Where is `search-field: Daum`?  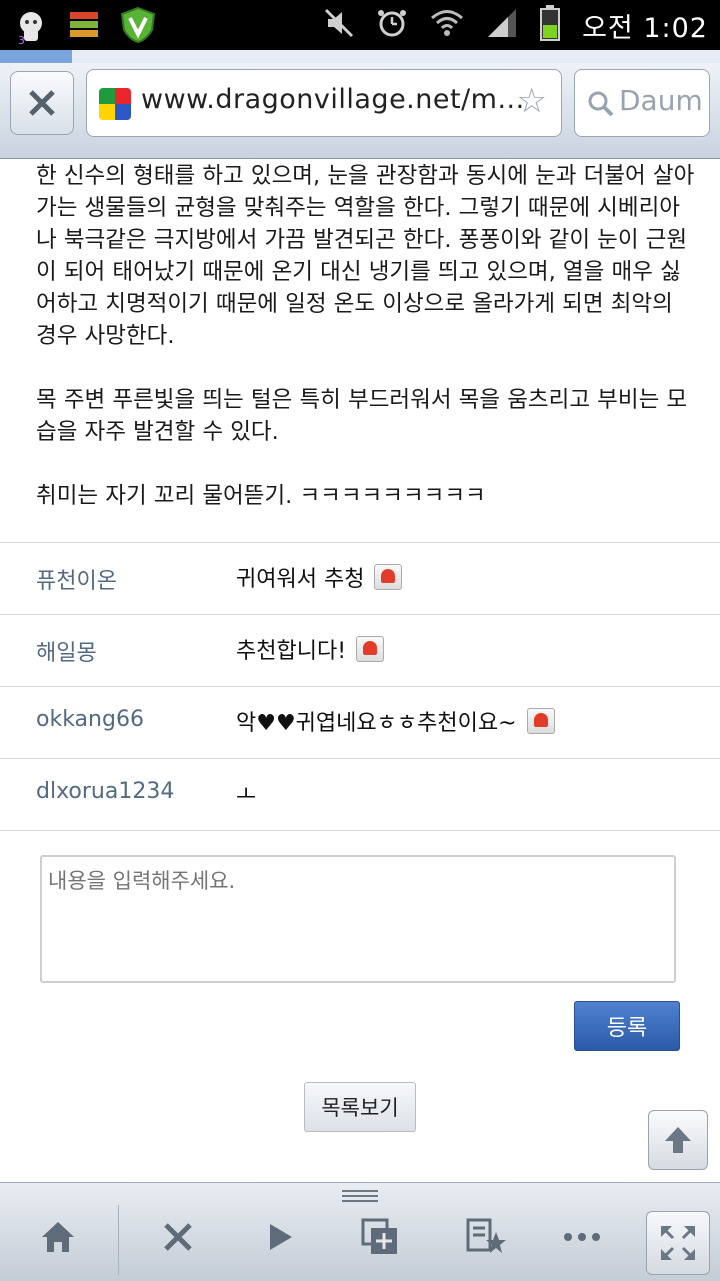
search-field: Daum is located at coordinates (642, 103).